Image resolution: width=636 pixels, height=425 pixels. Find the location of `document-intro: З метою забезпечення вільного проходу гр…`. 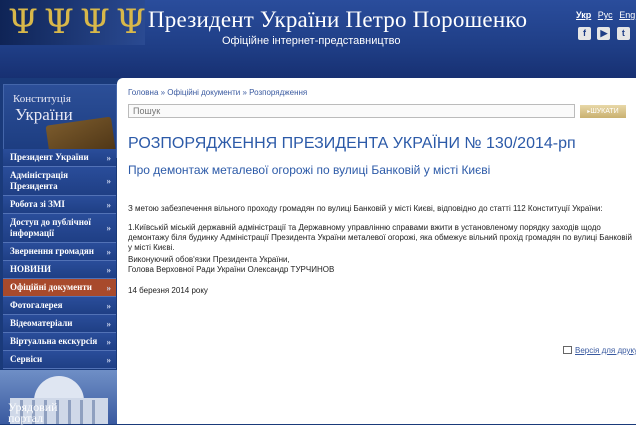

document-intro: З метою забезпечення вільного проходу гр… is located at coordinates (365, 208).